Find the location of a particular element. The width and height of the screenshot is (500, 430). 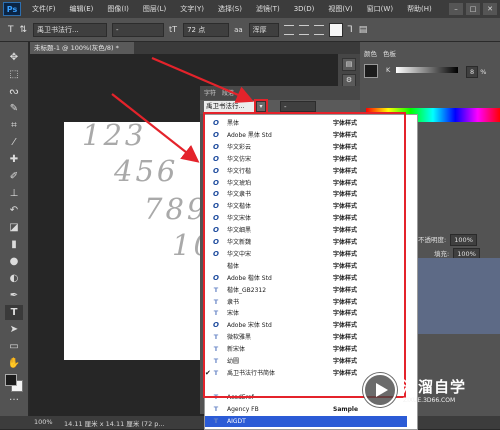

opacity-control: 不透明度: 100% is located at coordinates (447, 240).